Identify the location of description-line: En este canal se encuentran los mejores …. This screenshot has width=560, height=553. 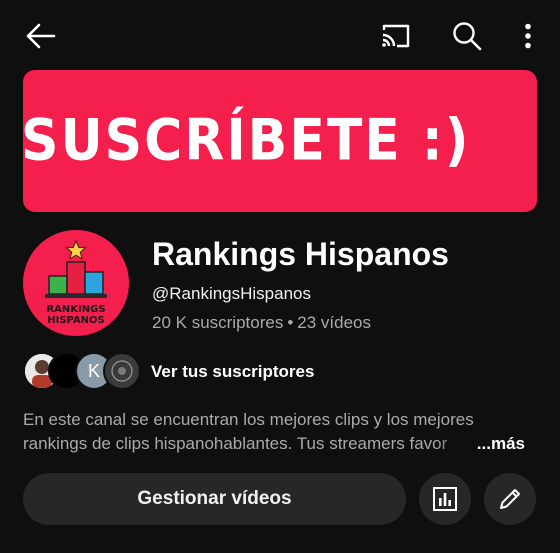
(248, 419).